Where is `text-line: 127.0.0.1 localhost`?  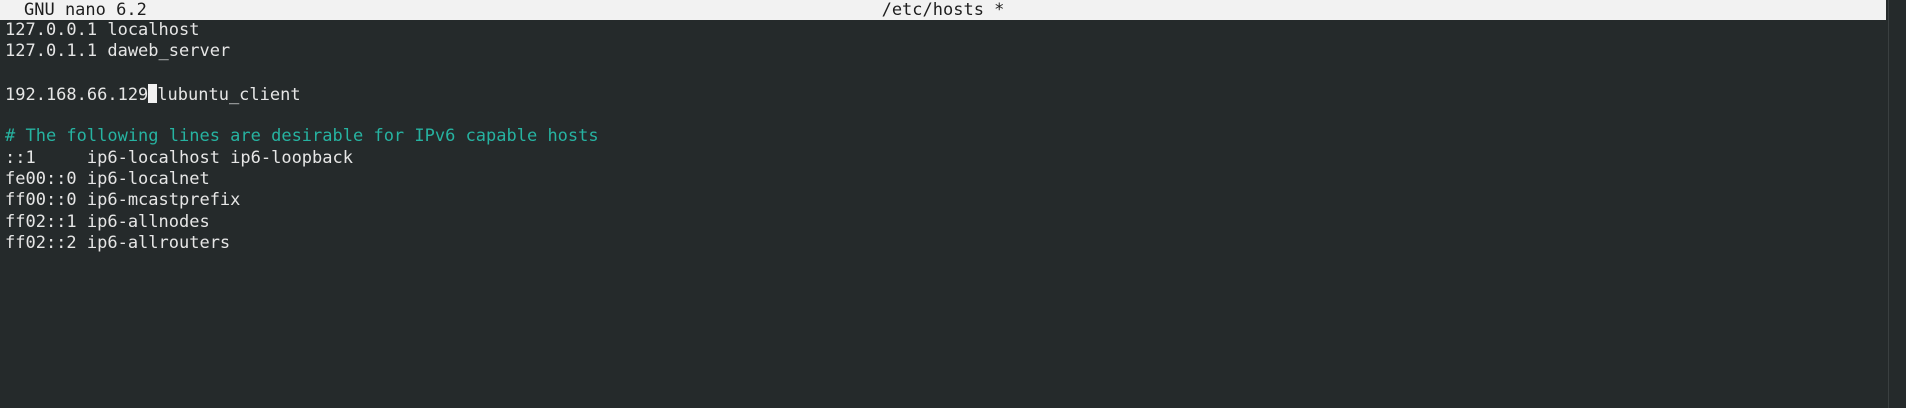 text-line: 127.0.0.1 localhost is located at coordinates (945, 30).